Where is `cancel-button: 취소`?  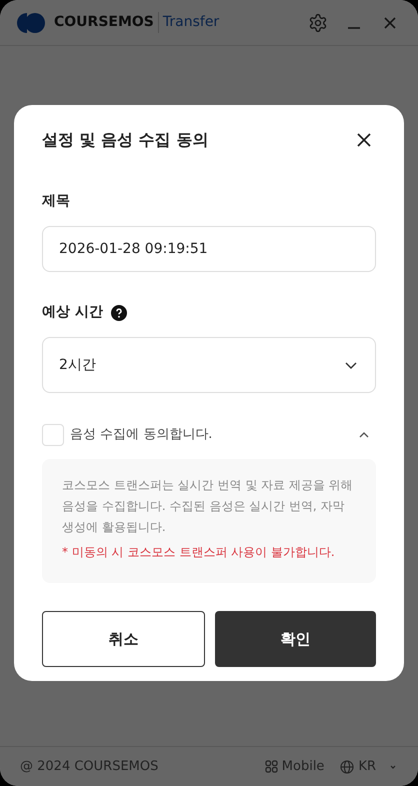
cancel-button: 취소 is located at coordinates (123, 639).